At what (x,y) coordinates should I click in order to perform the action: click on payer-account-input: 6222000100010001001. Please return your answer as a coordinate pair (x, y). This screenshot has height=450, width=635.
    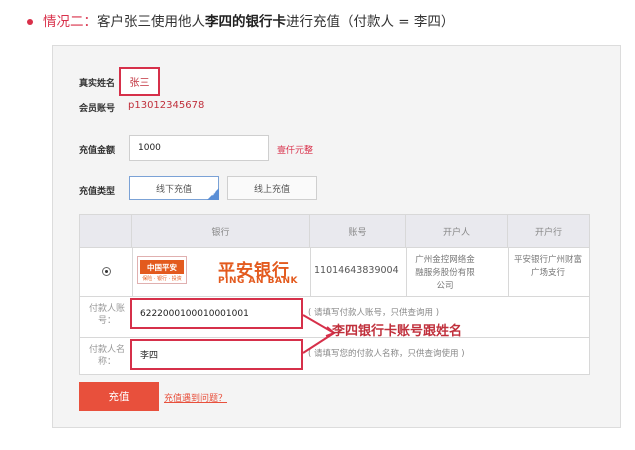
    Looking at the image, I should click on (216, 313).